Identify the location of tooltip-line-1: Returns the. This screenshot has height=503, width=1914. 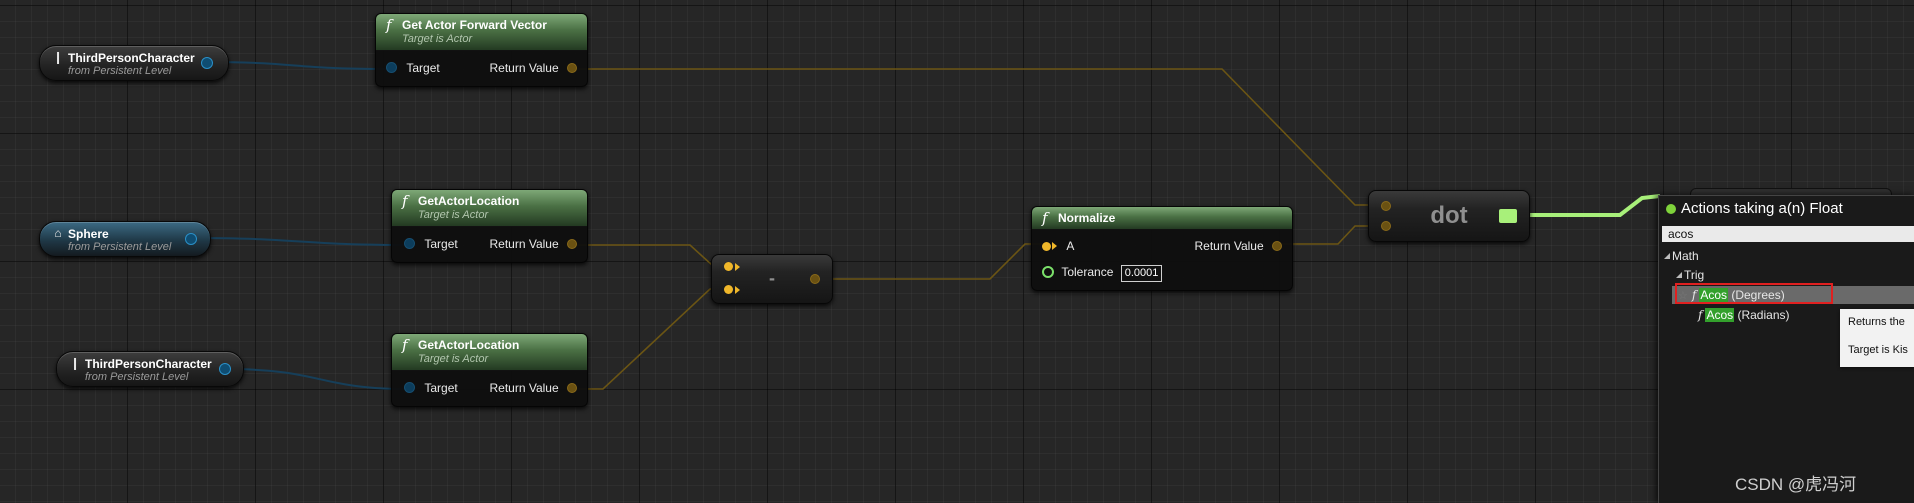
(1876, 322).